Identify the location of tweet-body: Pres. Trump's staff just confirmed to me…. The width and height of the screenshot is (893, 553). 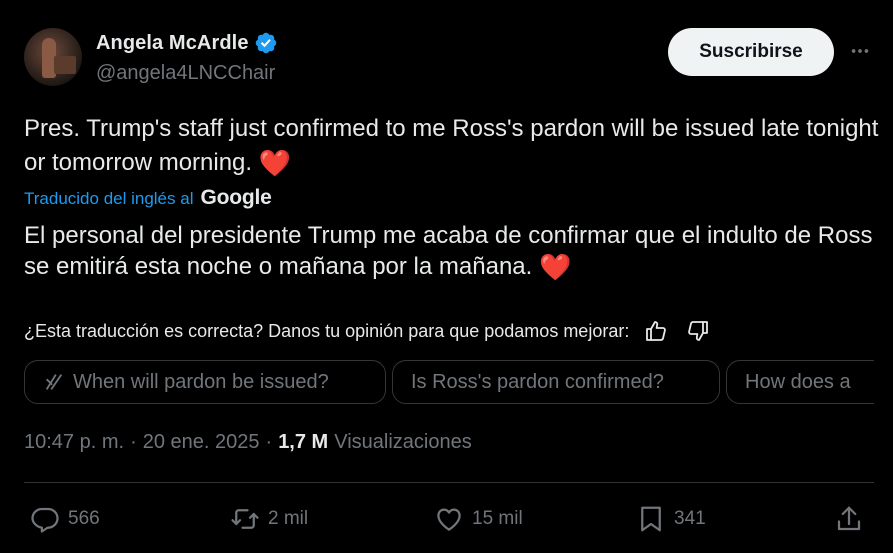
(451, 145).